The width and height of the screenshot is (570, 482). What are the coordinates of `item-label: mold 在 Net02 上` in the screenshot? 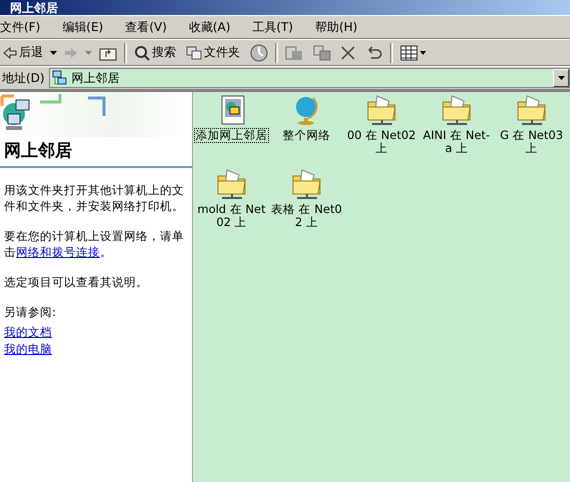 It's located at (231, 216).